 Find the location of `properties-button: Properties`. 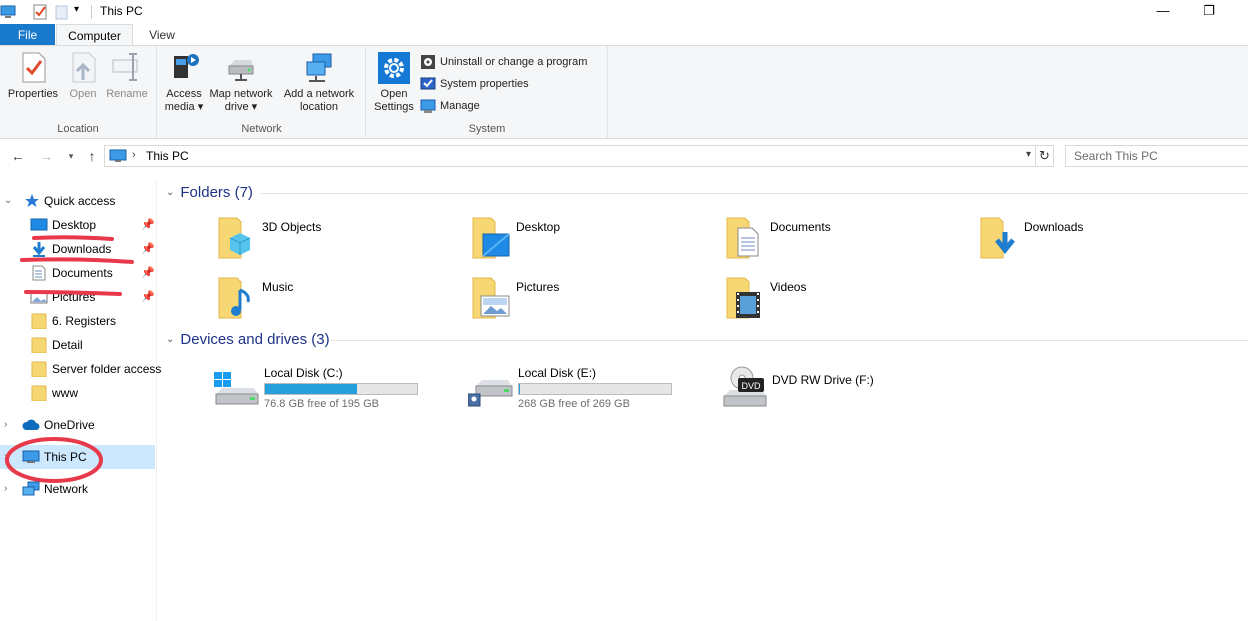

properties-button: Properties is located at coordinates (33, 75).